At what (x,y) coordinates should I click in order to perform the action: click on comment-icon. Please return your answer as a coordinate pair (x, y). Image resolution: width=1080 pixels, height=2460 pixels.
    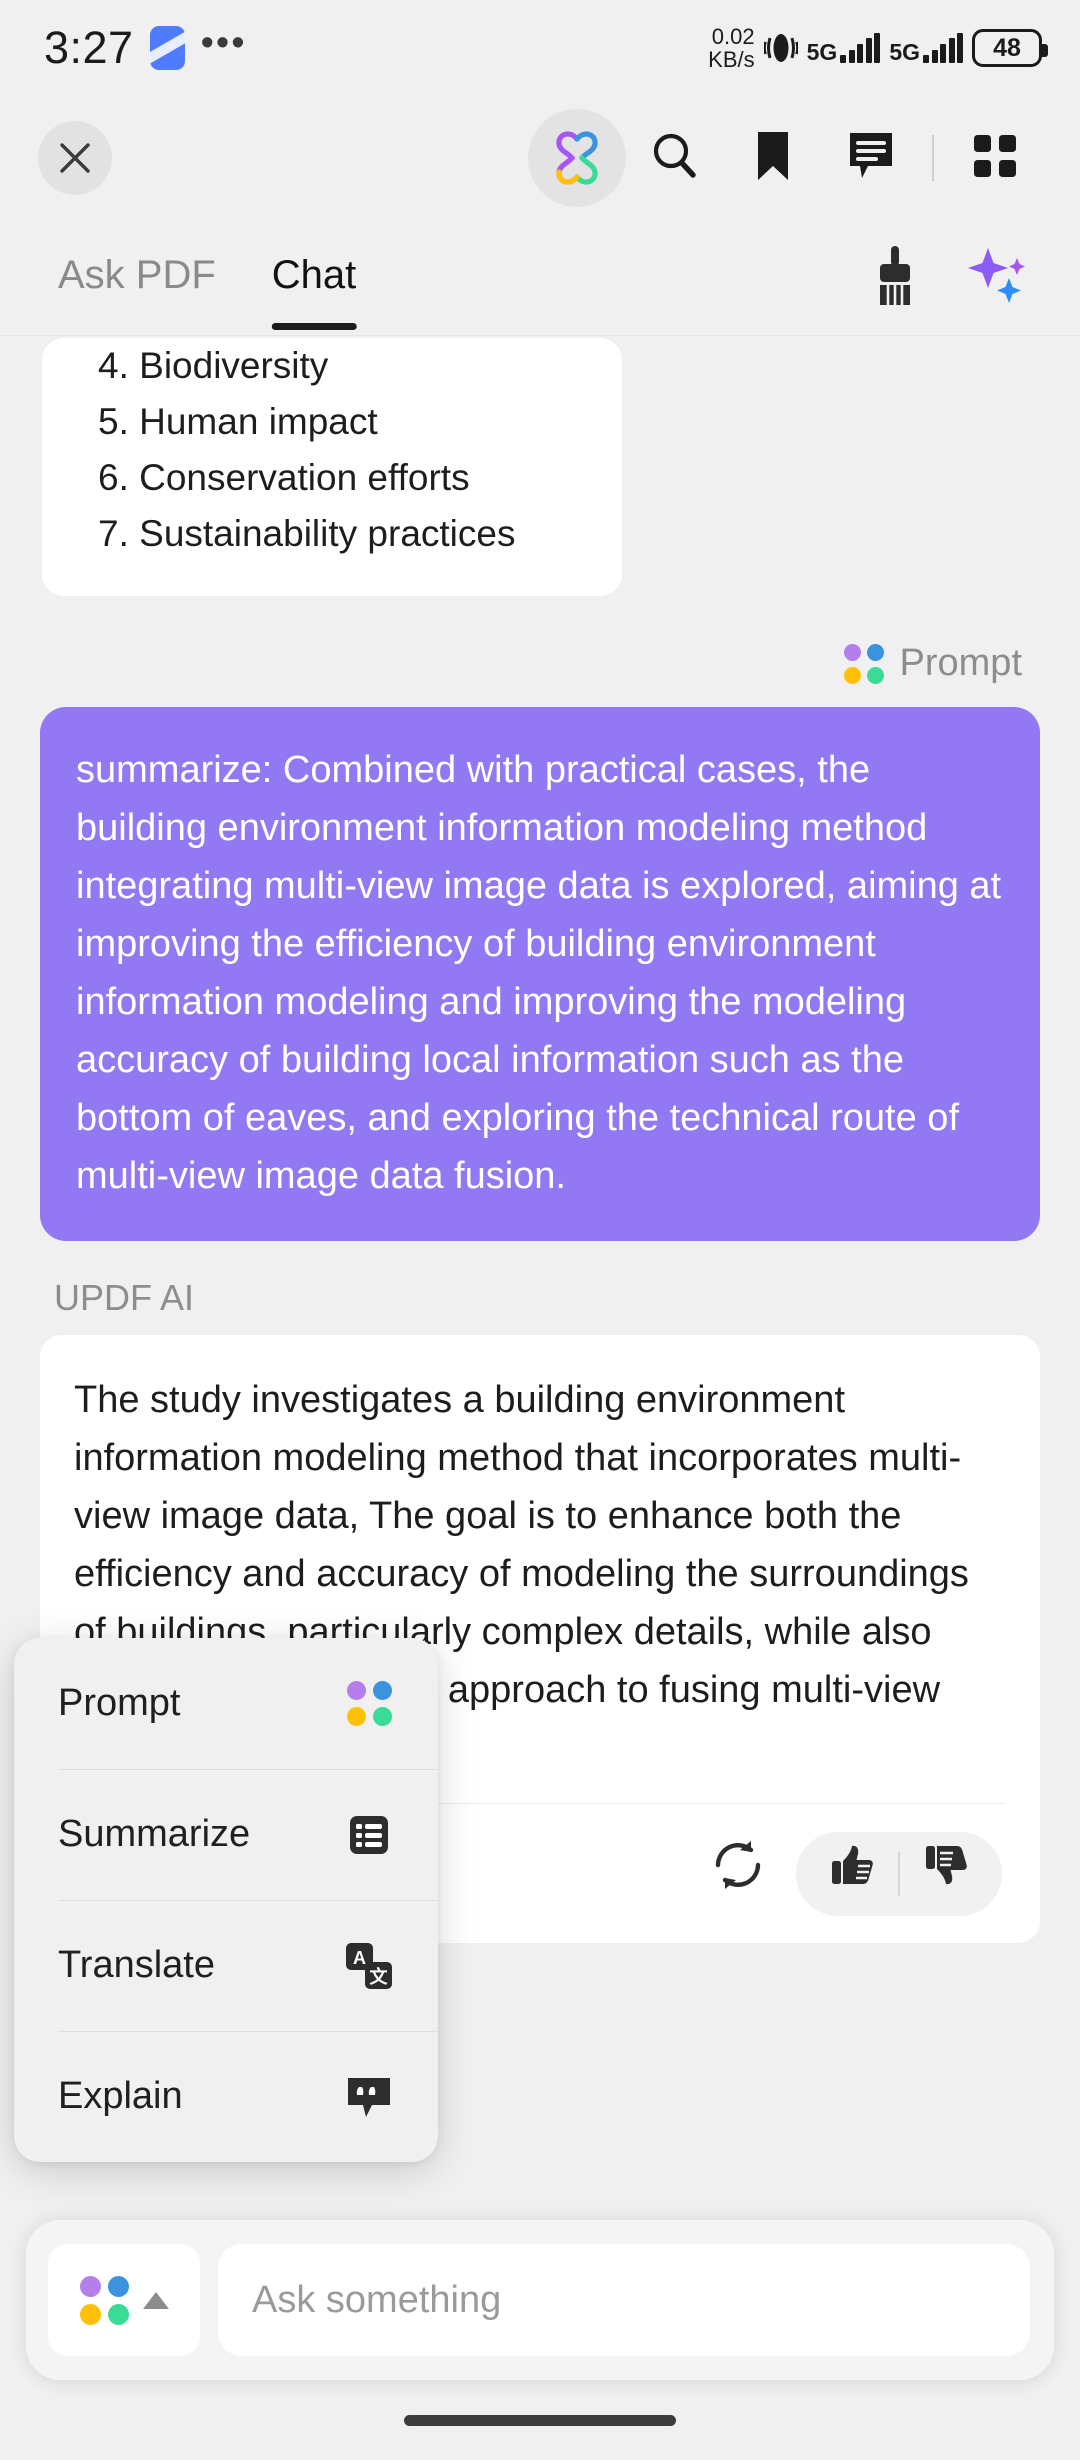
    Looking at the image, I should click on (871, 158).